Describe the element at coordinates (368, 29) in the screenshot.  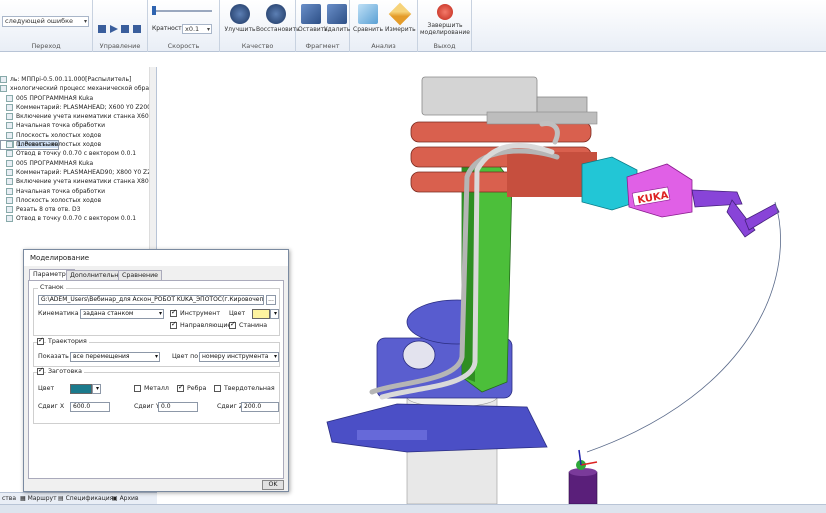
I see `compare-button-label: Сравнить` at that location.